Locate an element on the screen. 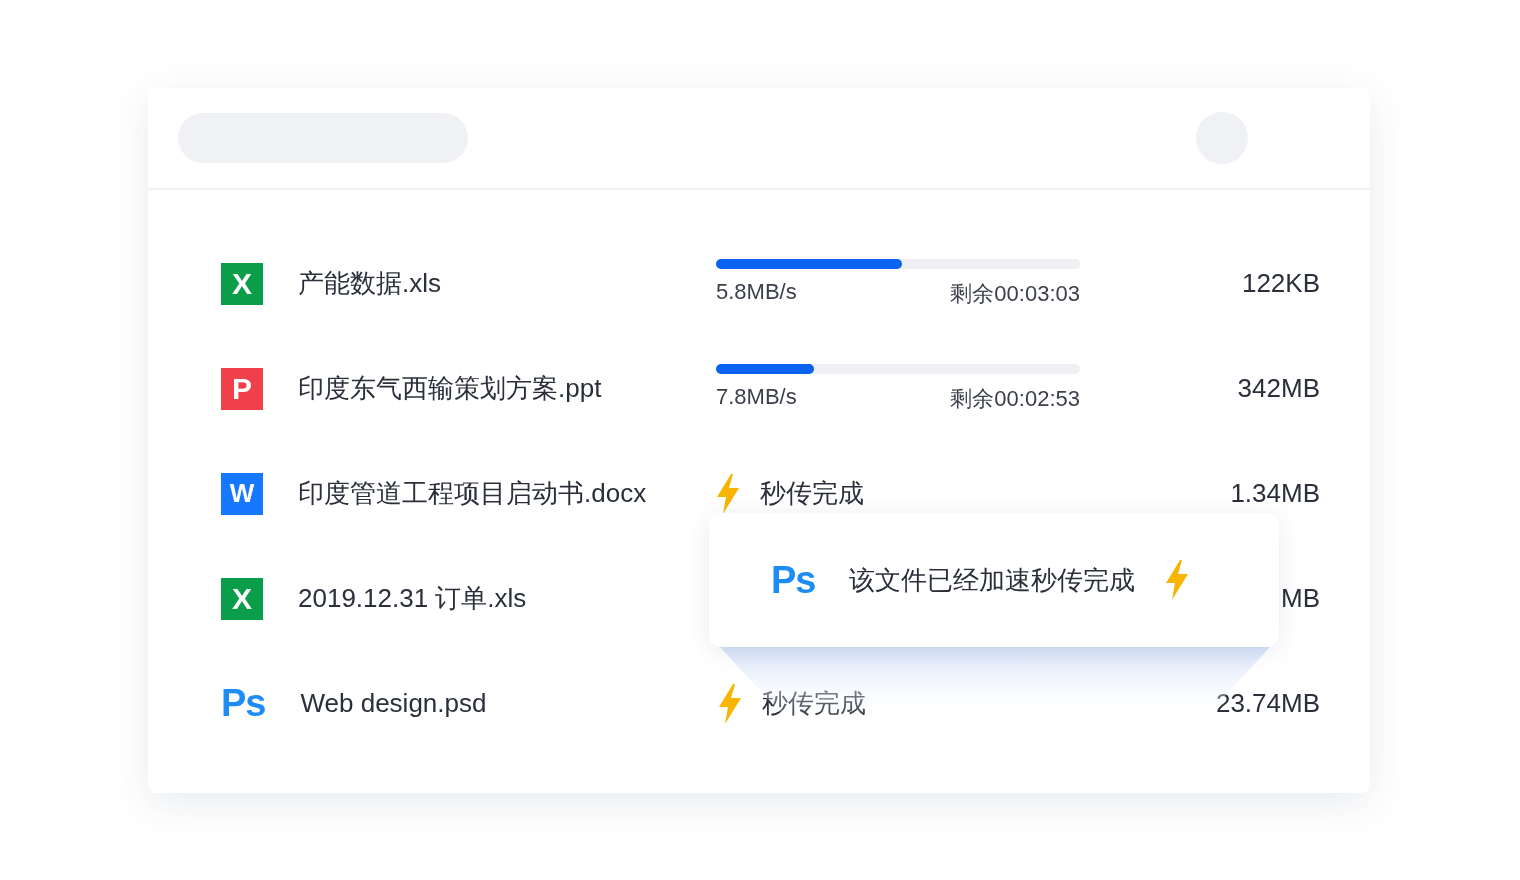 The image size is (1520, 880). time-remaining: 剩余00:03:03 is located at coordinates (1015, 293).